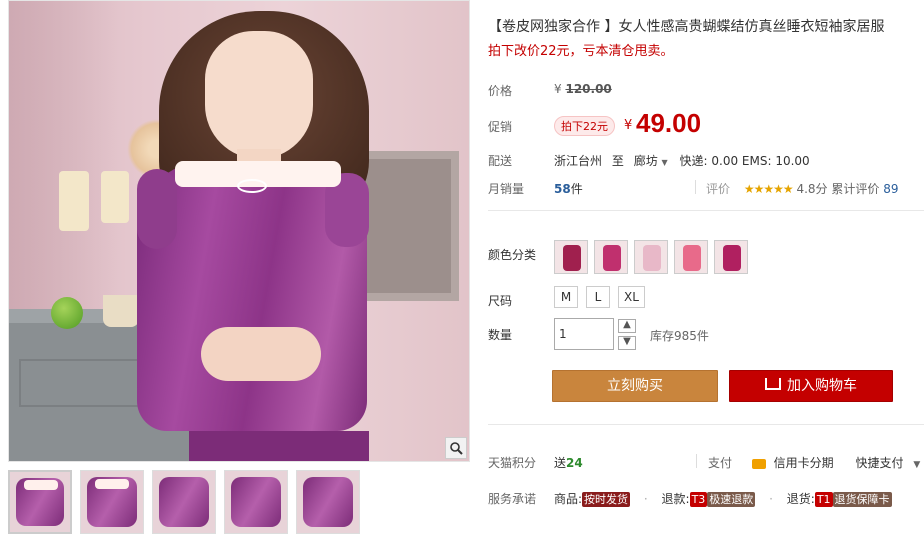 The width and height of the screenshot is (924, 547). Describe the element at coordinates (744, 161) in the screenshot. I see `shipping-fees: 快递: 0.00 EMS: 10.00` at that location.